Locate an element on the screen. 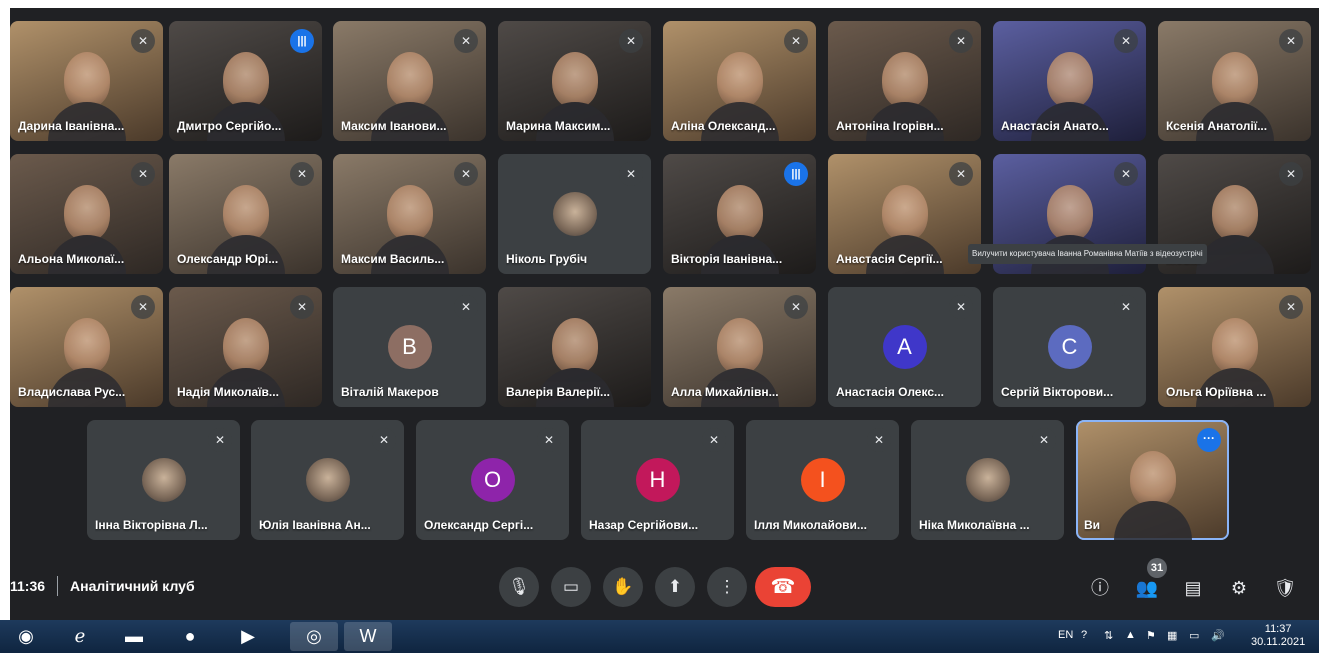 Image resolution: width=1319 pixels, height=653 pixels. participant-tile: В ✕ Віталій Макеров is located at coordinates (409, 347).